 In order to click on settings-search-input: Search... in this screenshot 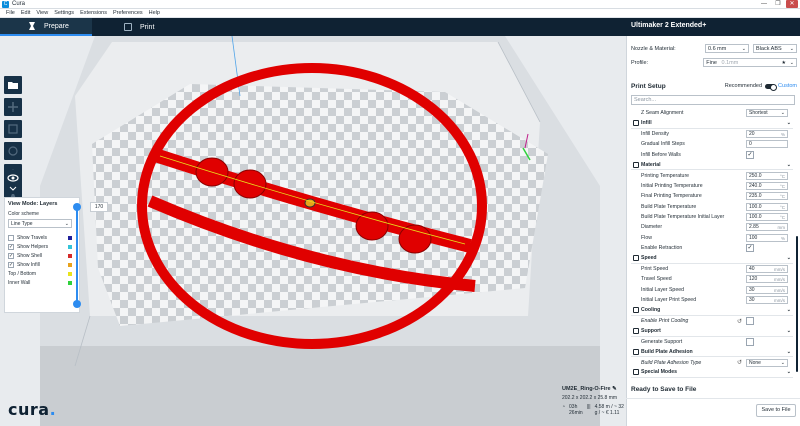, I will do `click(713, 100)`.